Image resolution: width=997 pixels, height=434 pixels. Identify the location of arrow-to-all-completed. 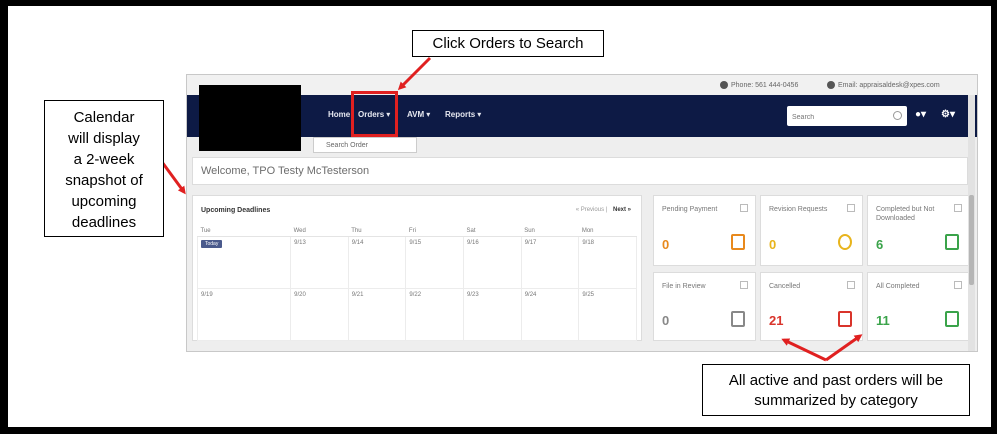
(844, 348).